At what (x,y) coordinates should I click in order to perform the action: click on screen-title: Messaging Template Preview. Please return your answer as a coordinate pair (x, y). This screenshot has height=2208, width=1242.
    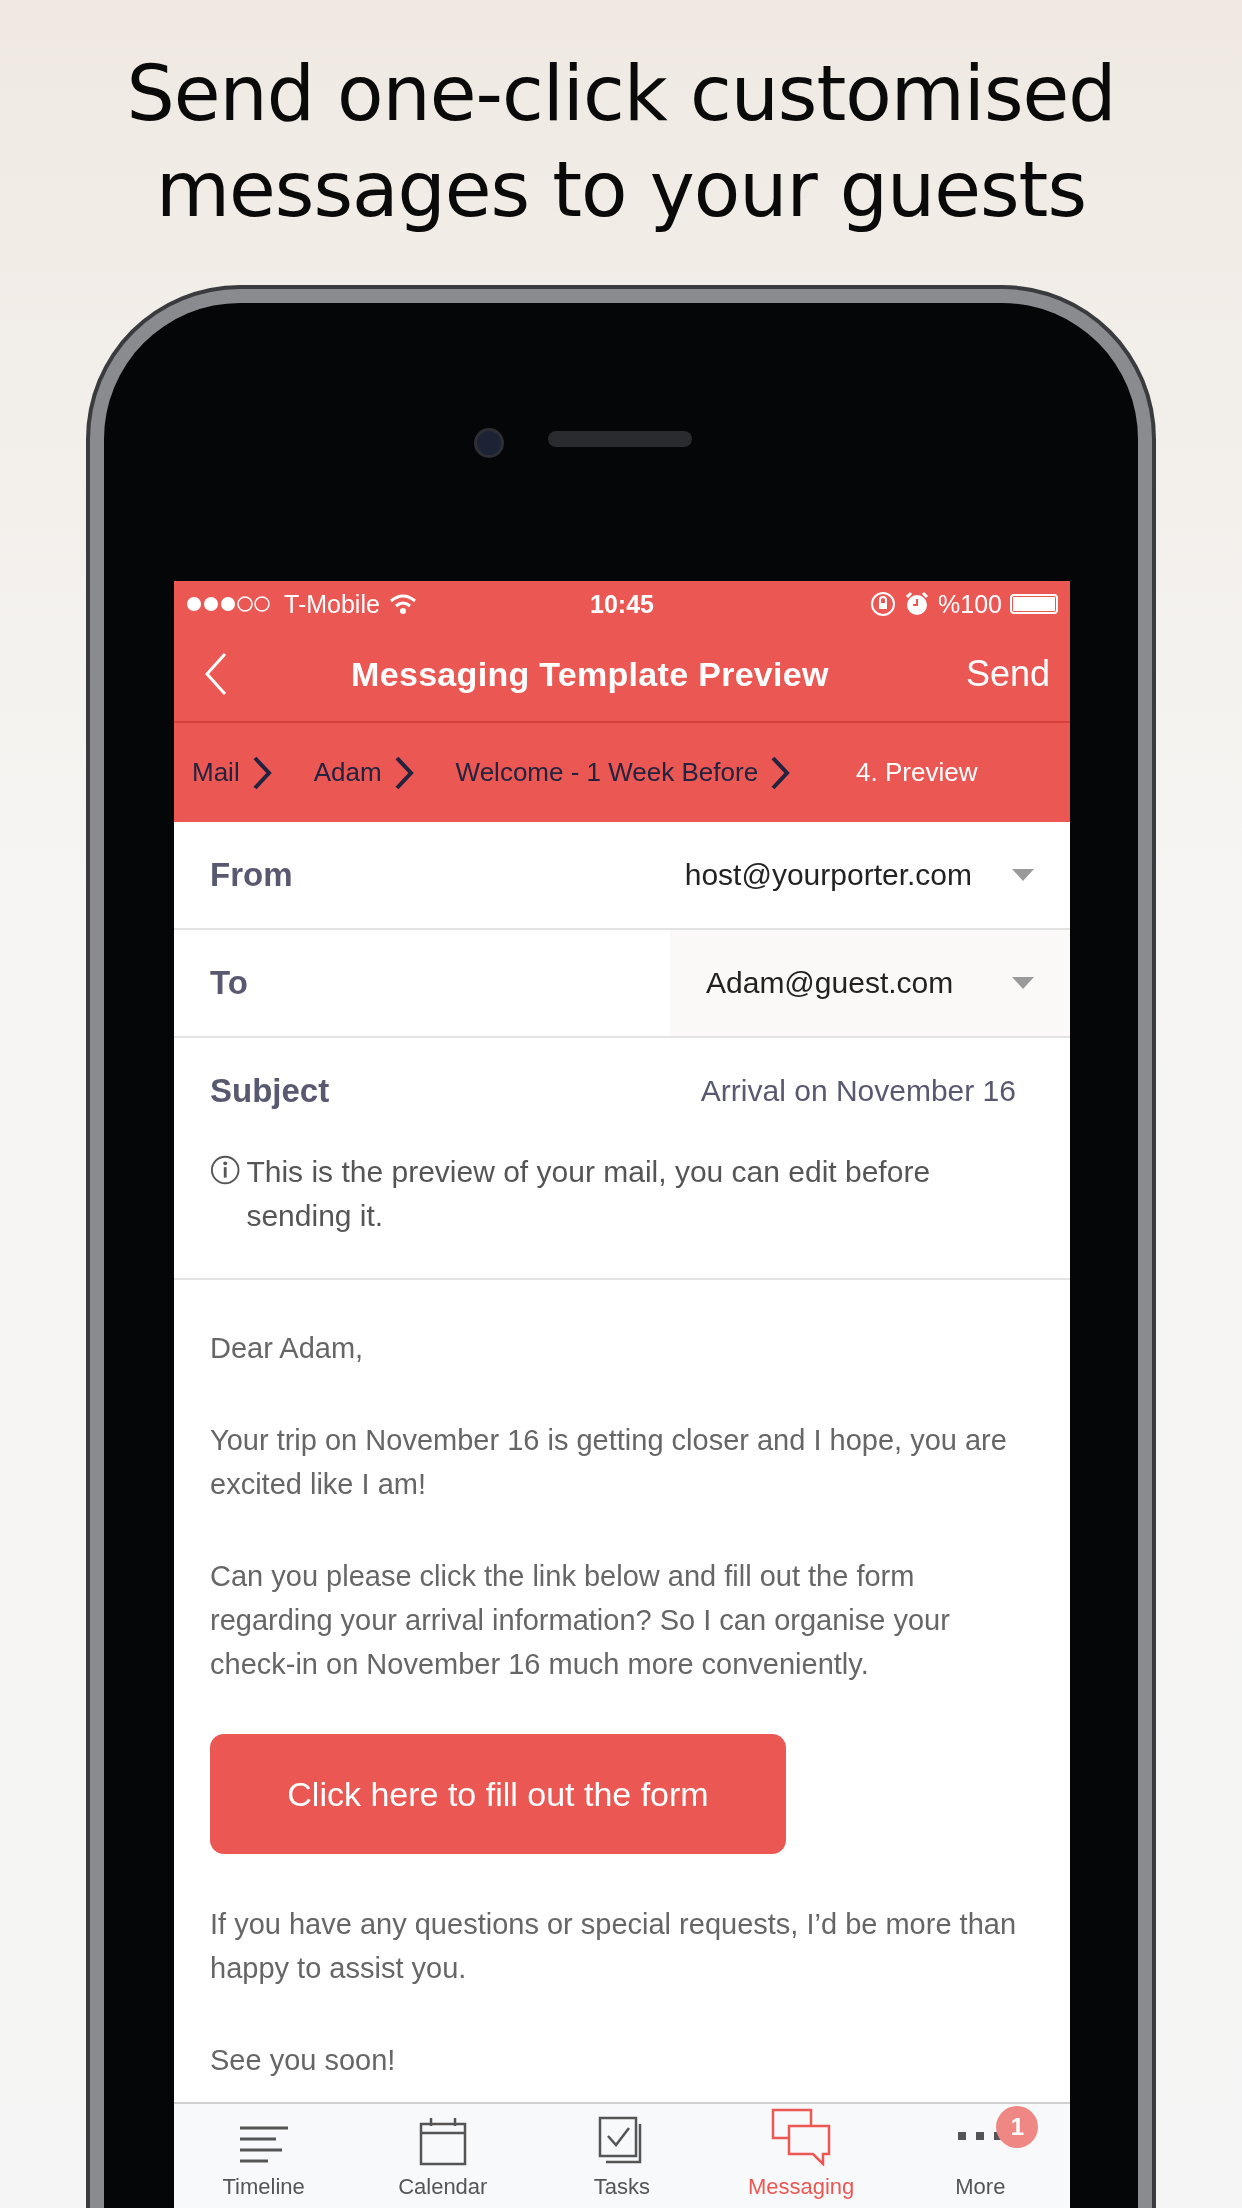
    Looking at the image, I should click on (590, 674).